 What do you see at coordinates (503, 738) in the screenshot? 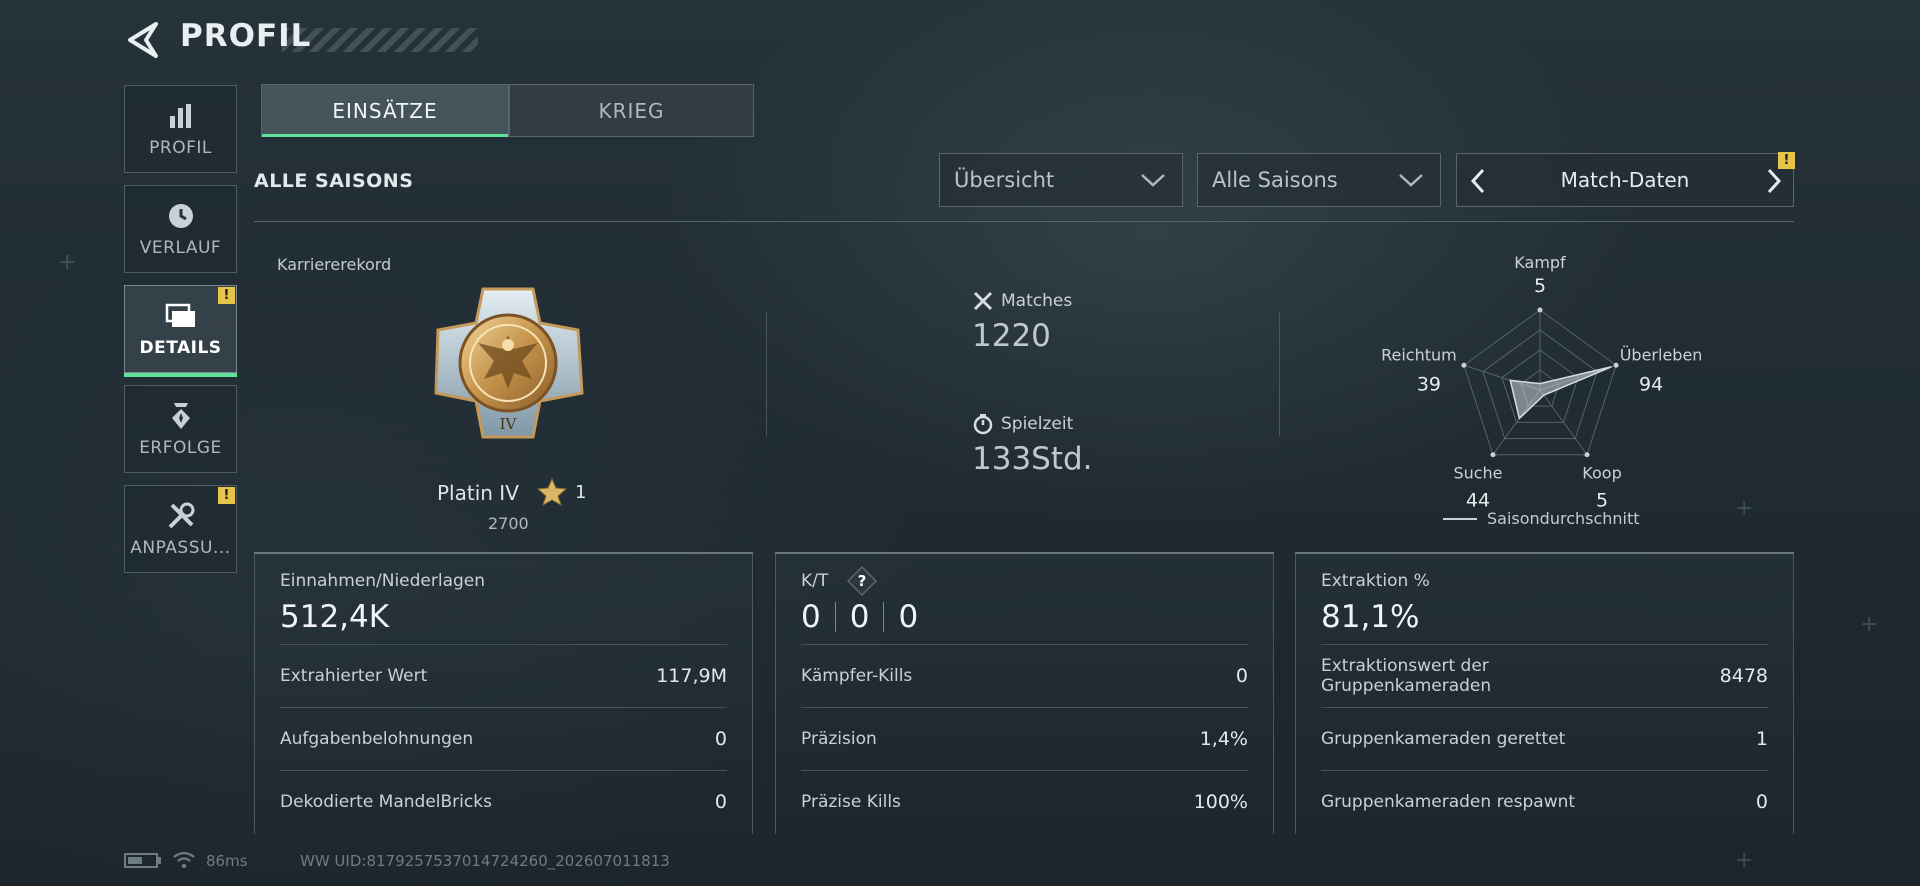
I see `stat-row: Aufgabenbelohnungen 0` at bounding box center [503, 738].